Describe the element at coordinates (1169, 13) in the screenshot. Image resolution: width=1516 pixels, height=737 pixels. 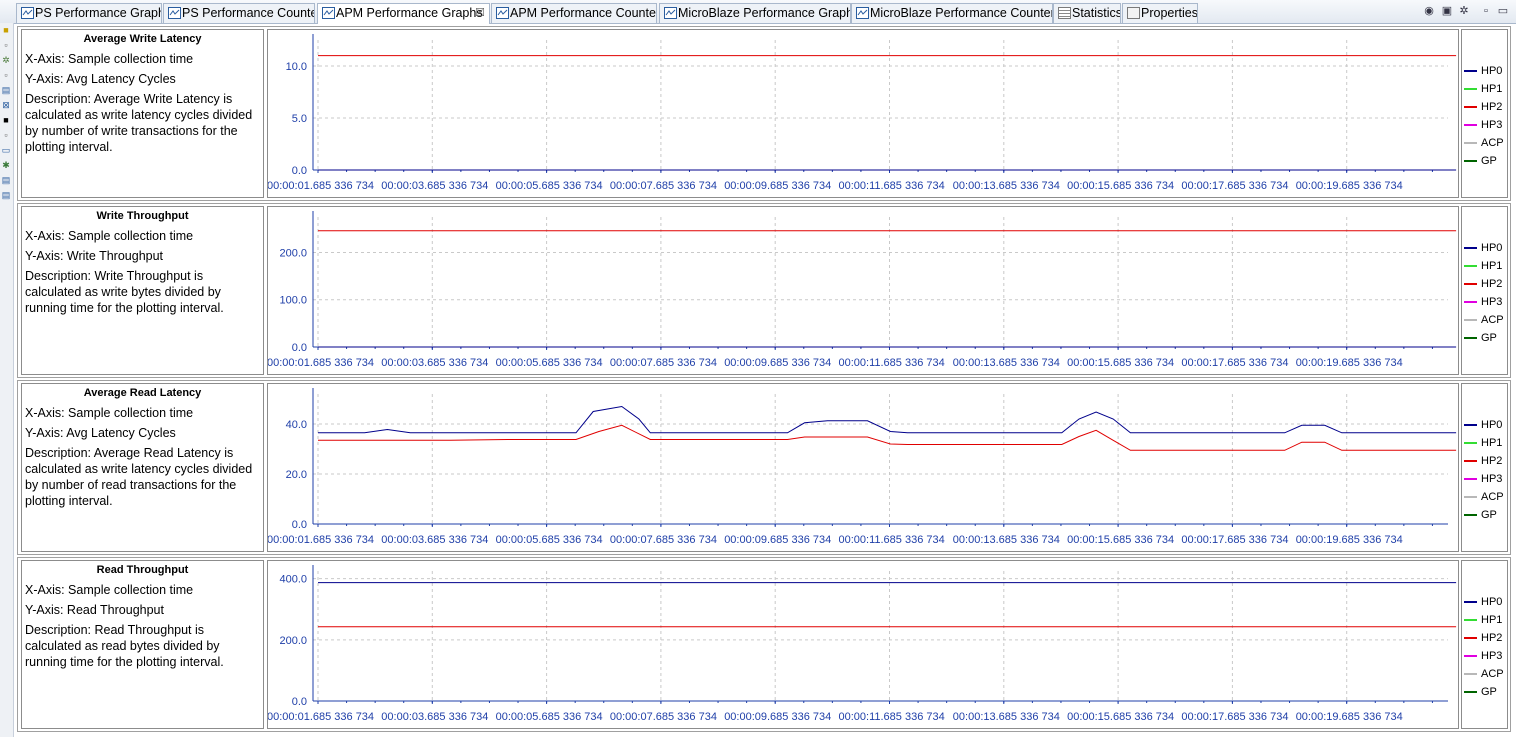
I see `tab-label: Properties` at that location.